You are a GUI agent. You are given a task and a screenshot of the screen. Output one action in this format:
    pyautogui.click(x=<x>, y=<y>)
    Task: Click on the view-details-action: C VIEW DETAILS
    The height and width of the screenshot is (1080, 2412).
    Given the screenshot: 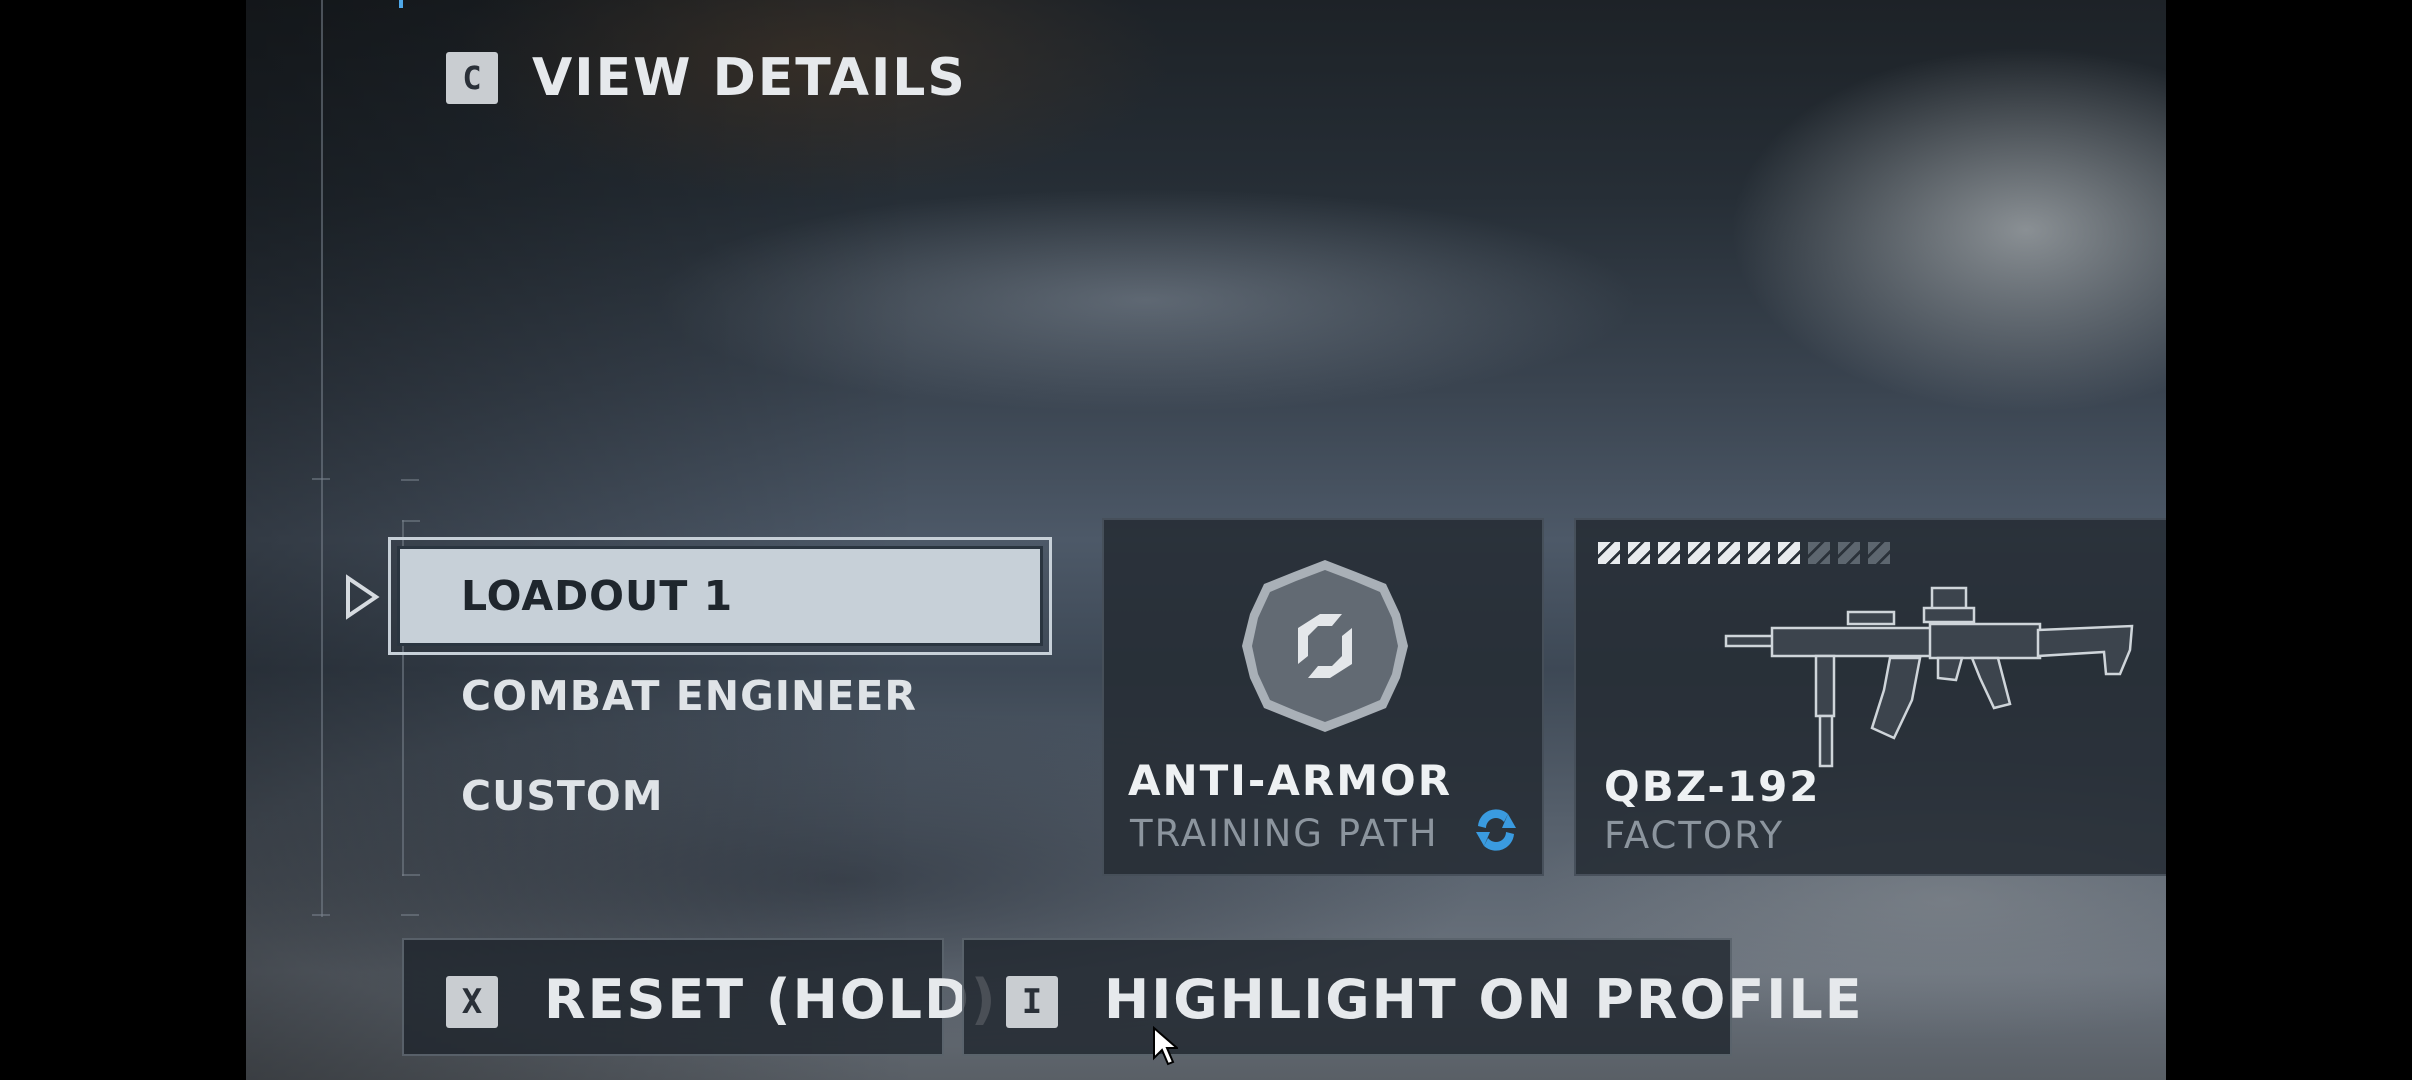 What is the action you would take?
    pyautogui.click(x=705, y=80)
    